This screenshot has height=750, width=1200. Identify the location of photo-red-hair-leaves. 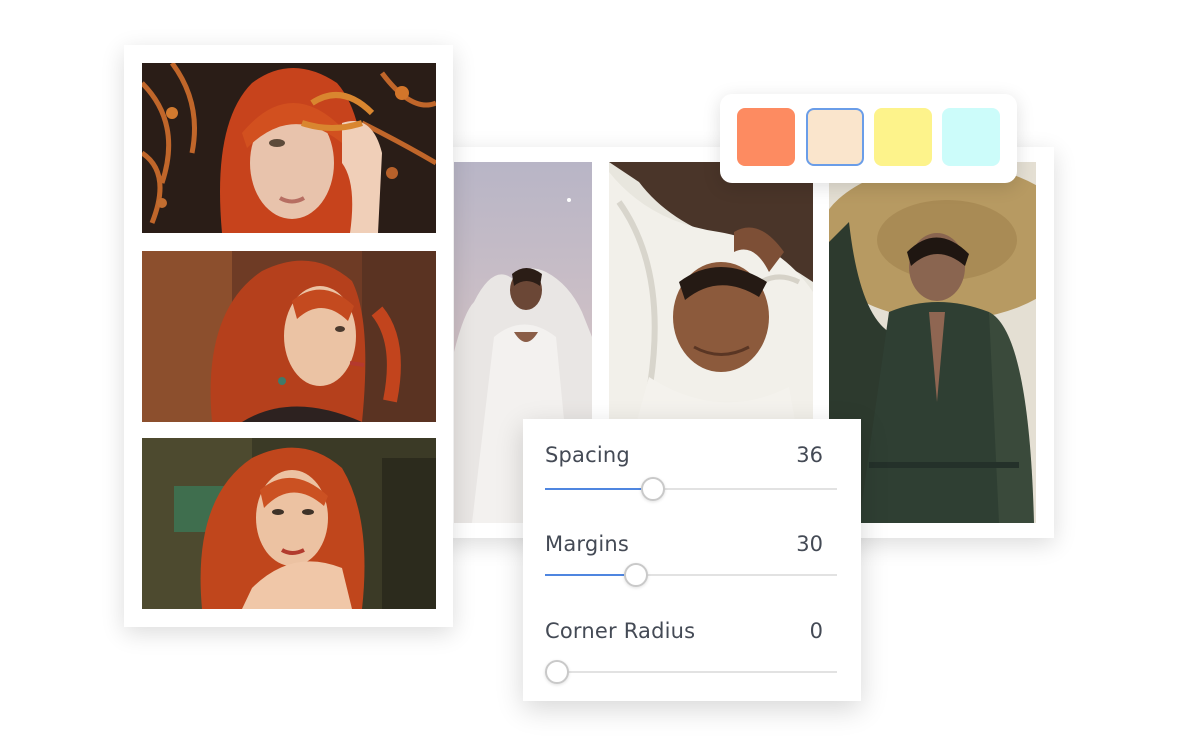
(289, 148).